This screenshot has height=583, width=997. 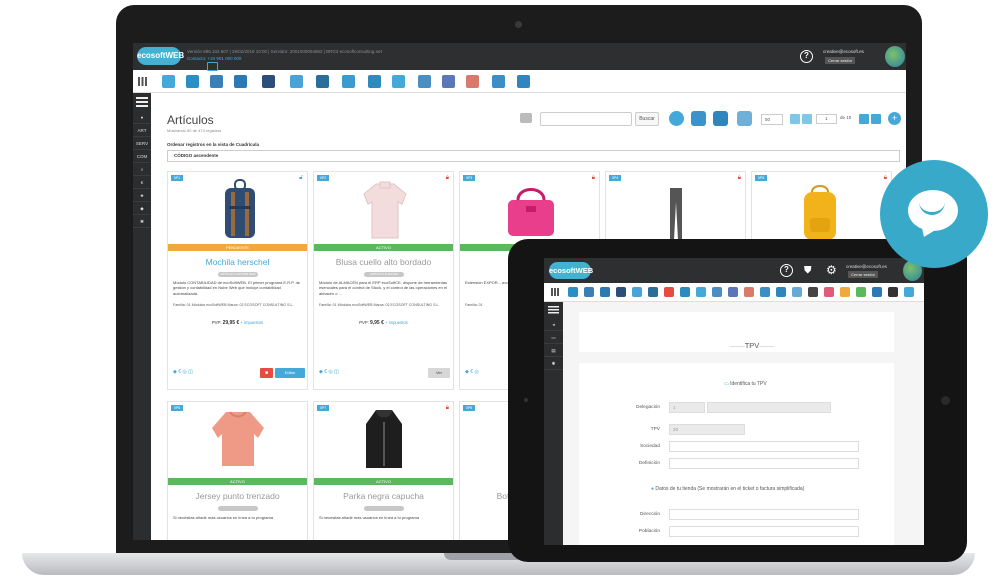 What do you see at coordinates (439, 373) in the screenshot?
I see `view-button: Ver` at bounding box center [439, 373].